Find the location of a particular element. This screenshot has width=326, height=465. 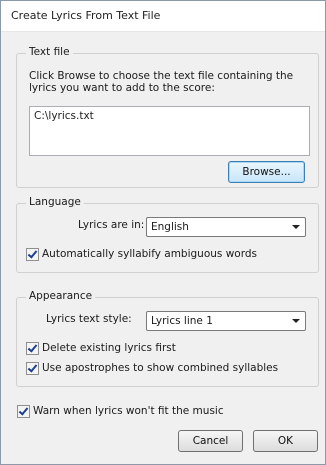

apostrophes-checkbox is located at coordinates (32, 368).